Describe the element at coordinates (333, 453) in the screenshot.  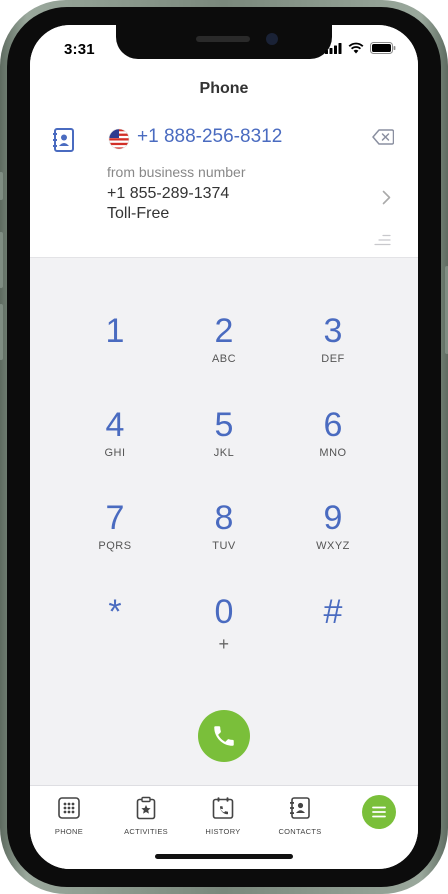
I see `key-letters: MNO` at that location.